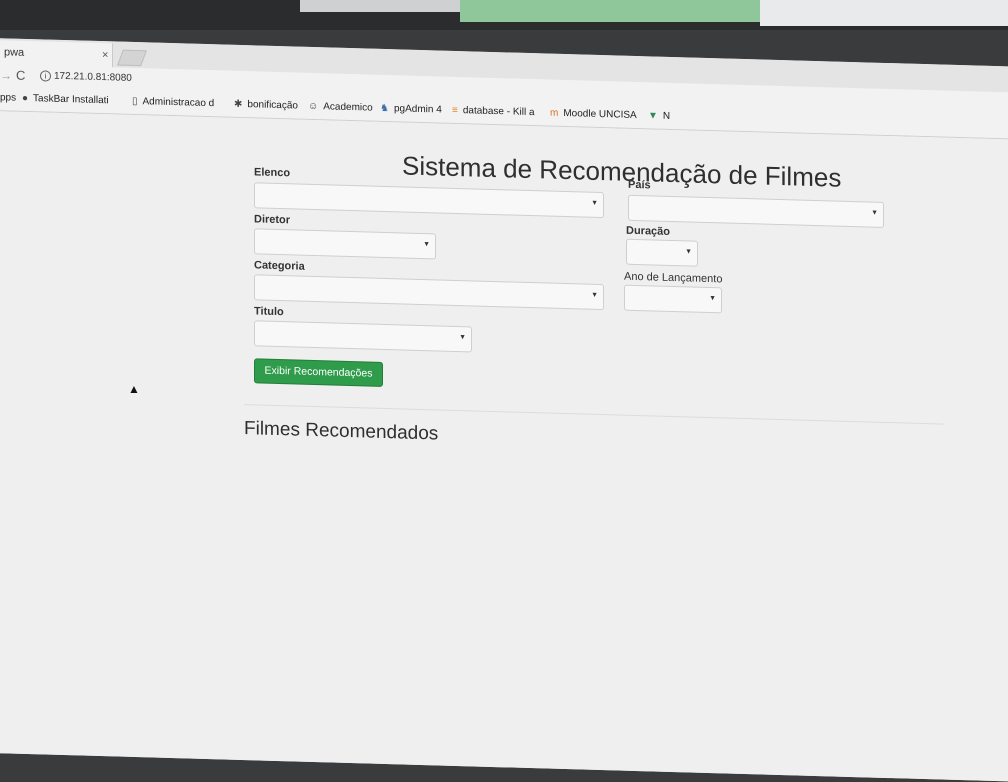 The width and height of the screenshot is (1008, 782). I want to click on tab-pwa: pwa ×, so click(56, 54).